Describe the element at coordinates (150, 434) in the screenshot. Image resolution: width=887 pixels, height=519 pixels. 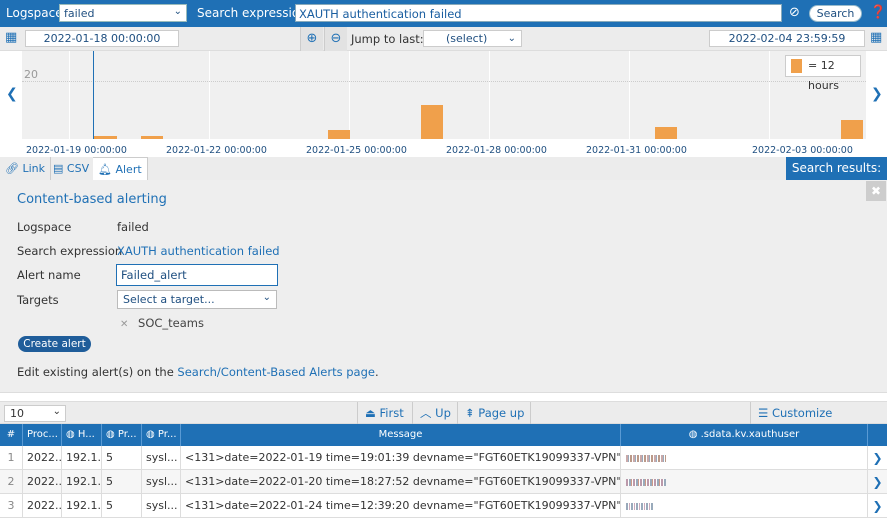
I see `globe-icon: ◍` at that location.